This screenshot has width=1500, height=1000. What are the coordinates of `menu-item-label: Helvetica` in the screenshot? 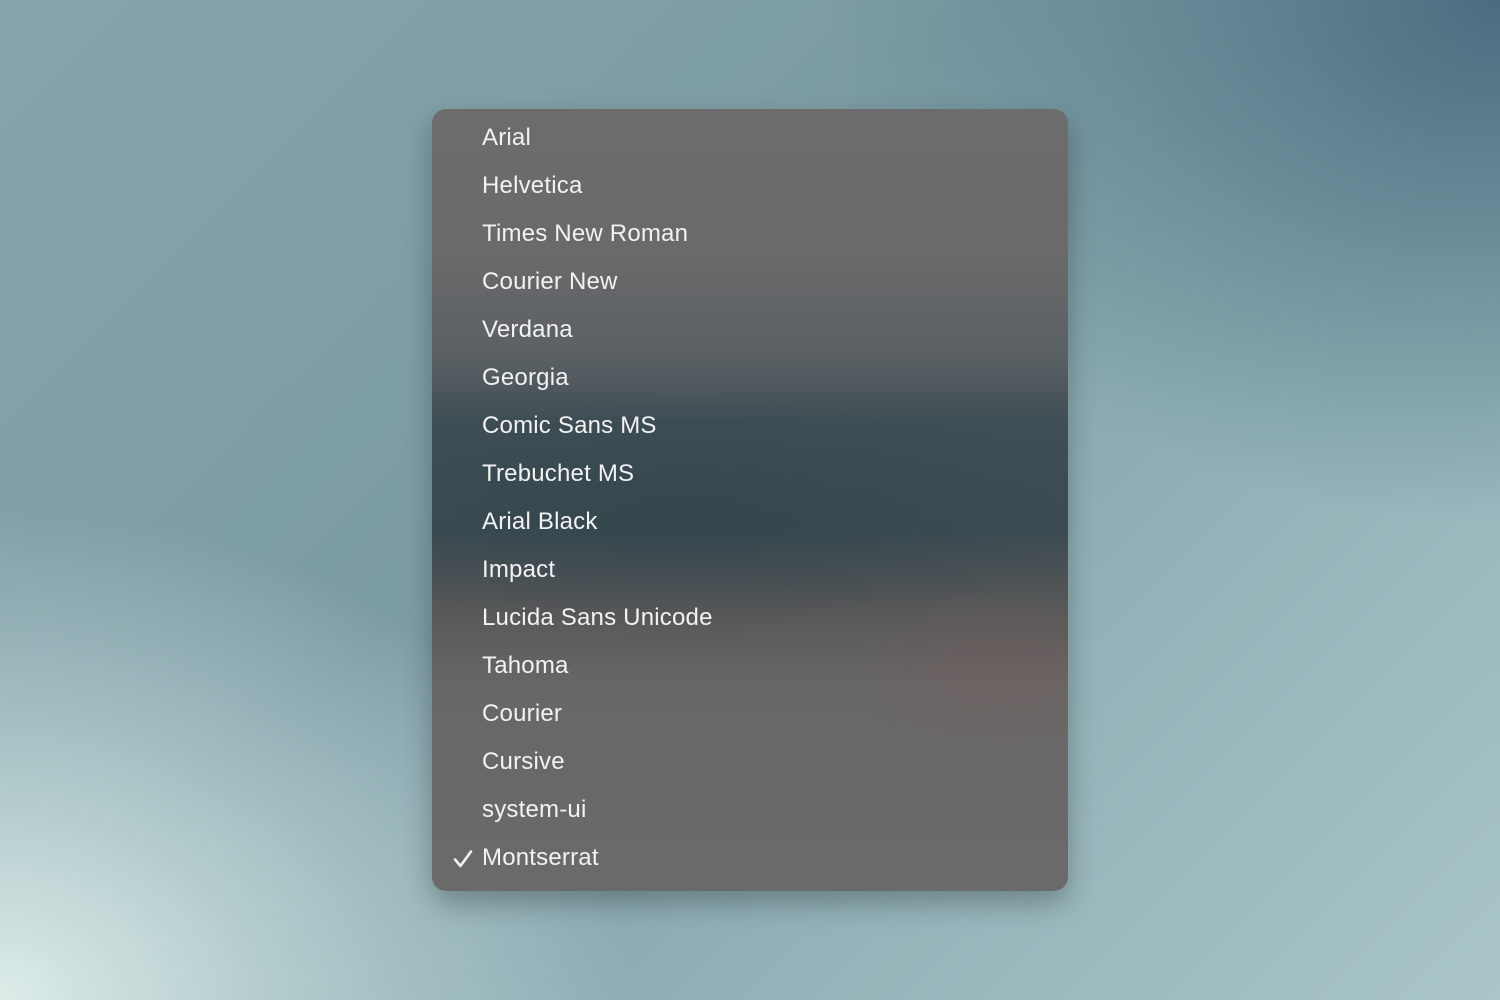 It's located at (532, 185).